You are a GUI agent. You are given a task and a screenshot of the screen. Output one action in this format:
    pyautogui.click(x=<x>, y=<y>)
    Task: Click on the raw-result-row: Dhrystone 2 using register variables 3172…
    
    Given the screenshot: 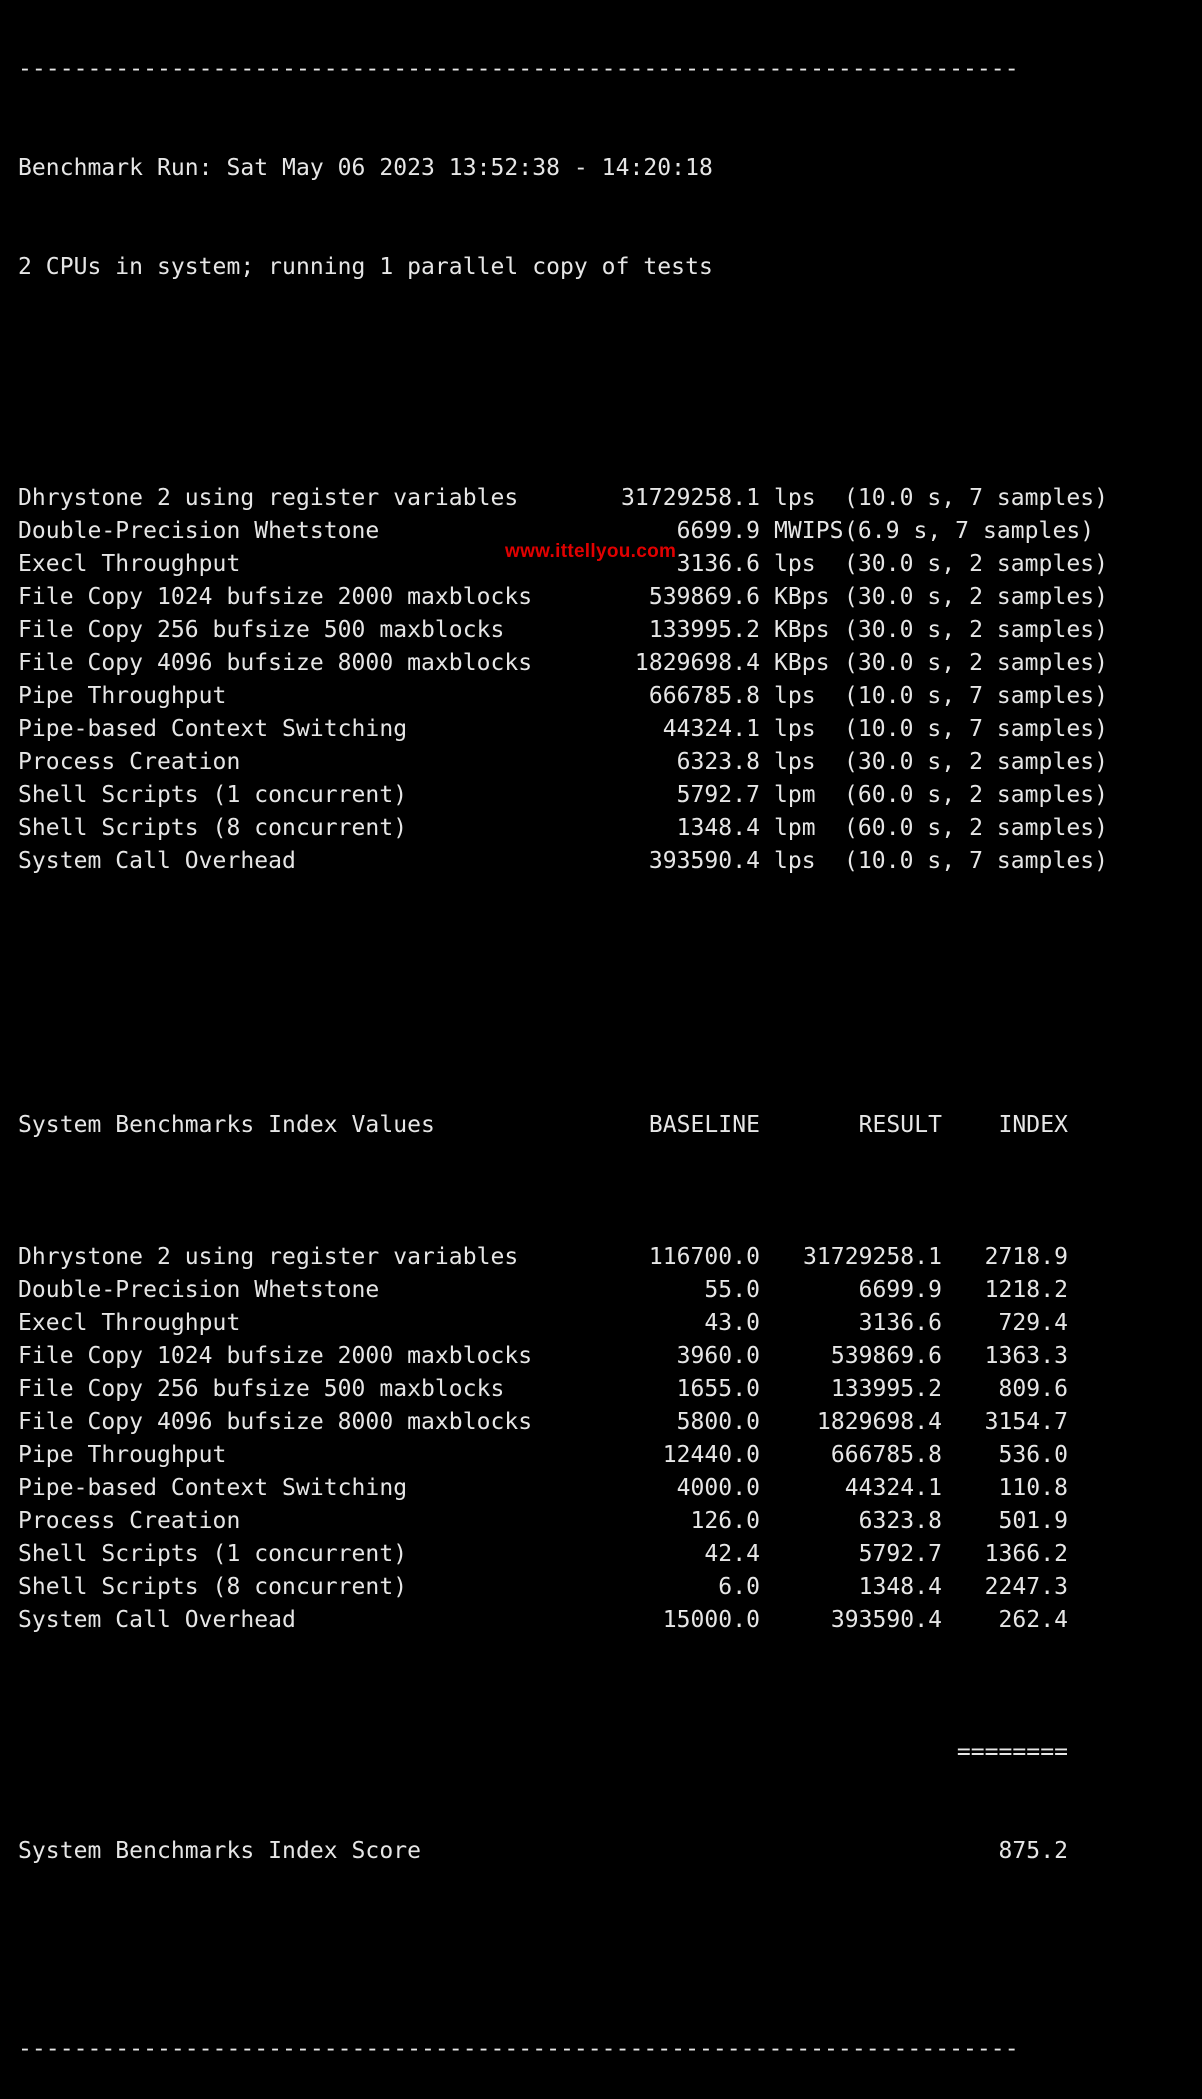 What is the action you would take?
    pyautogui.click(x=563, y=498)
    